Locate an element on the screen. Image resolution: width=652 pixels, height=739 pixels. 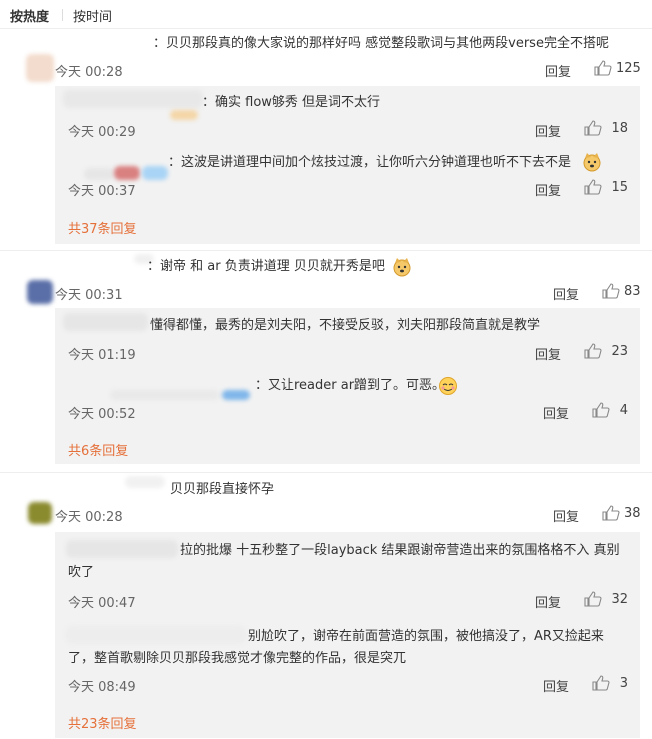
like-count: 83 is located at coordinates (632, 291).